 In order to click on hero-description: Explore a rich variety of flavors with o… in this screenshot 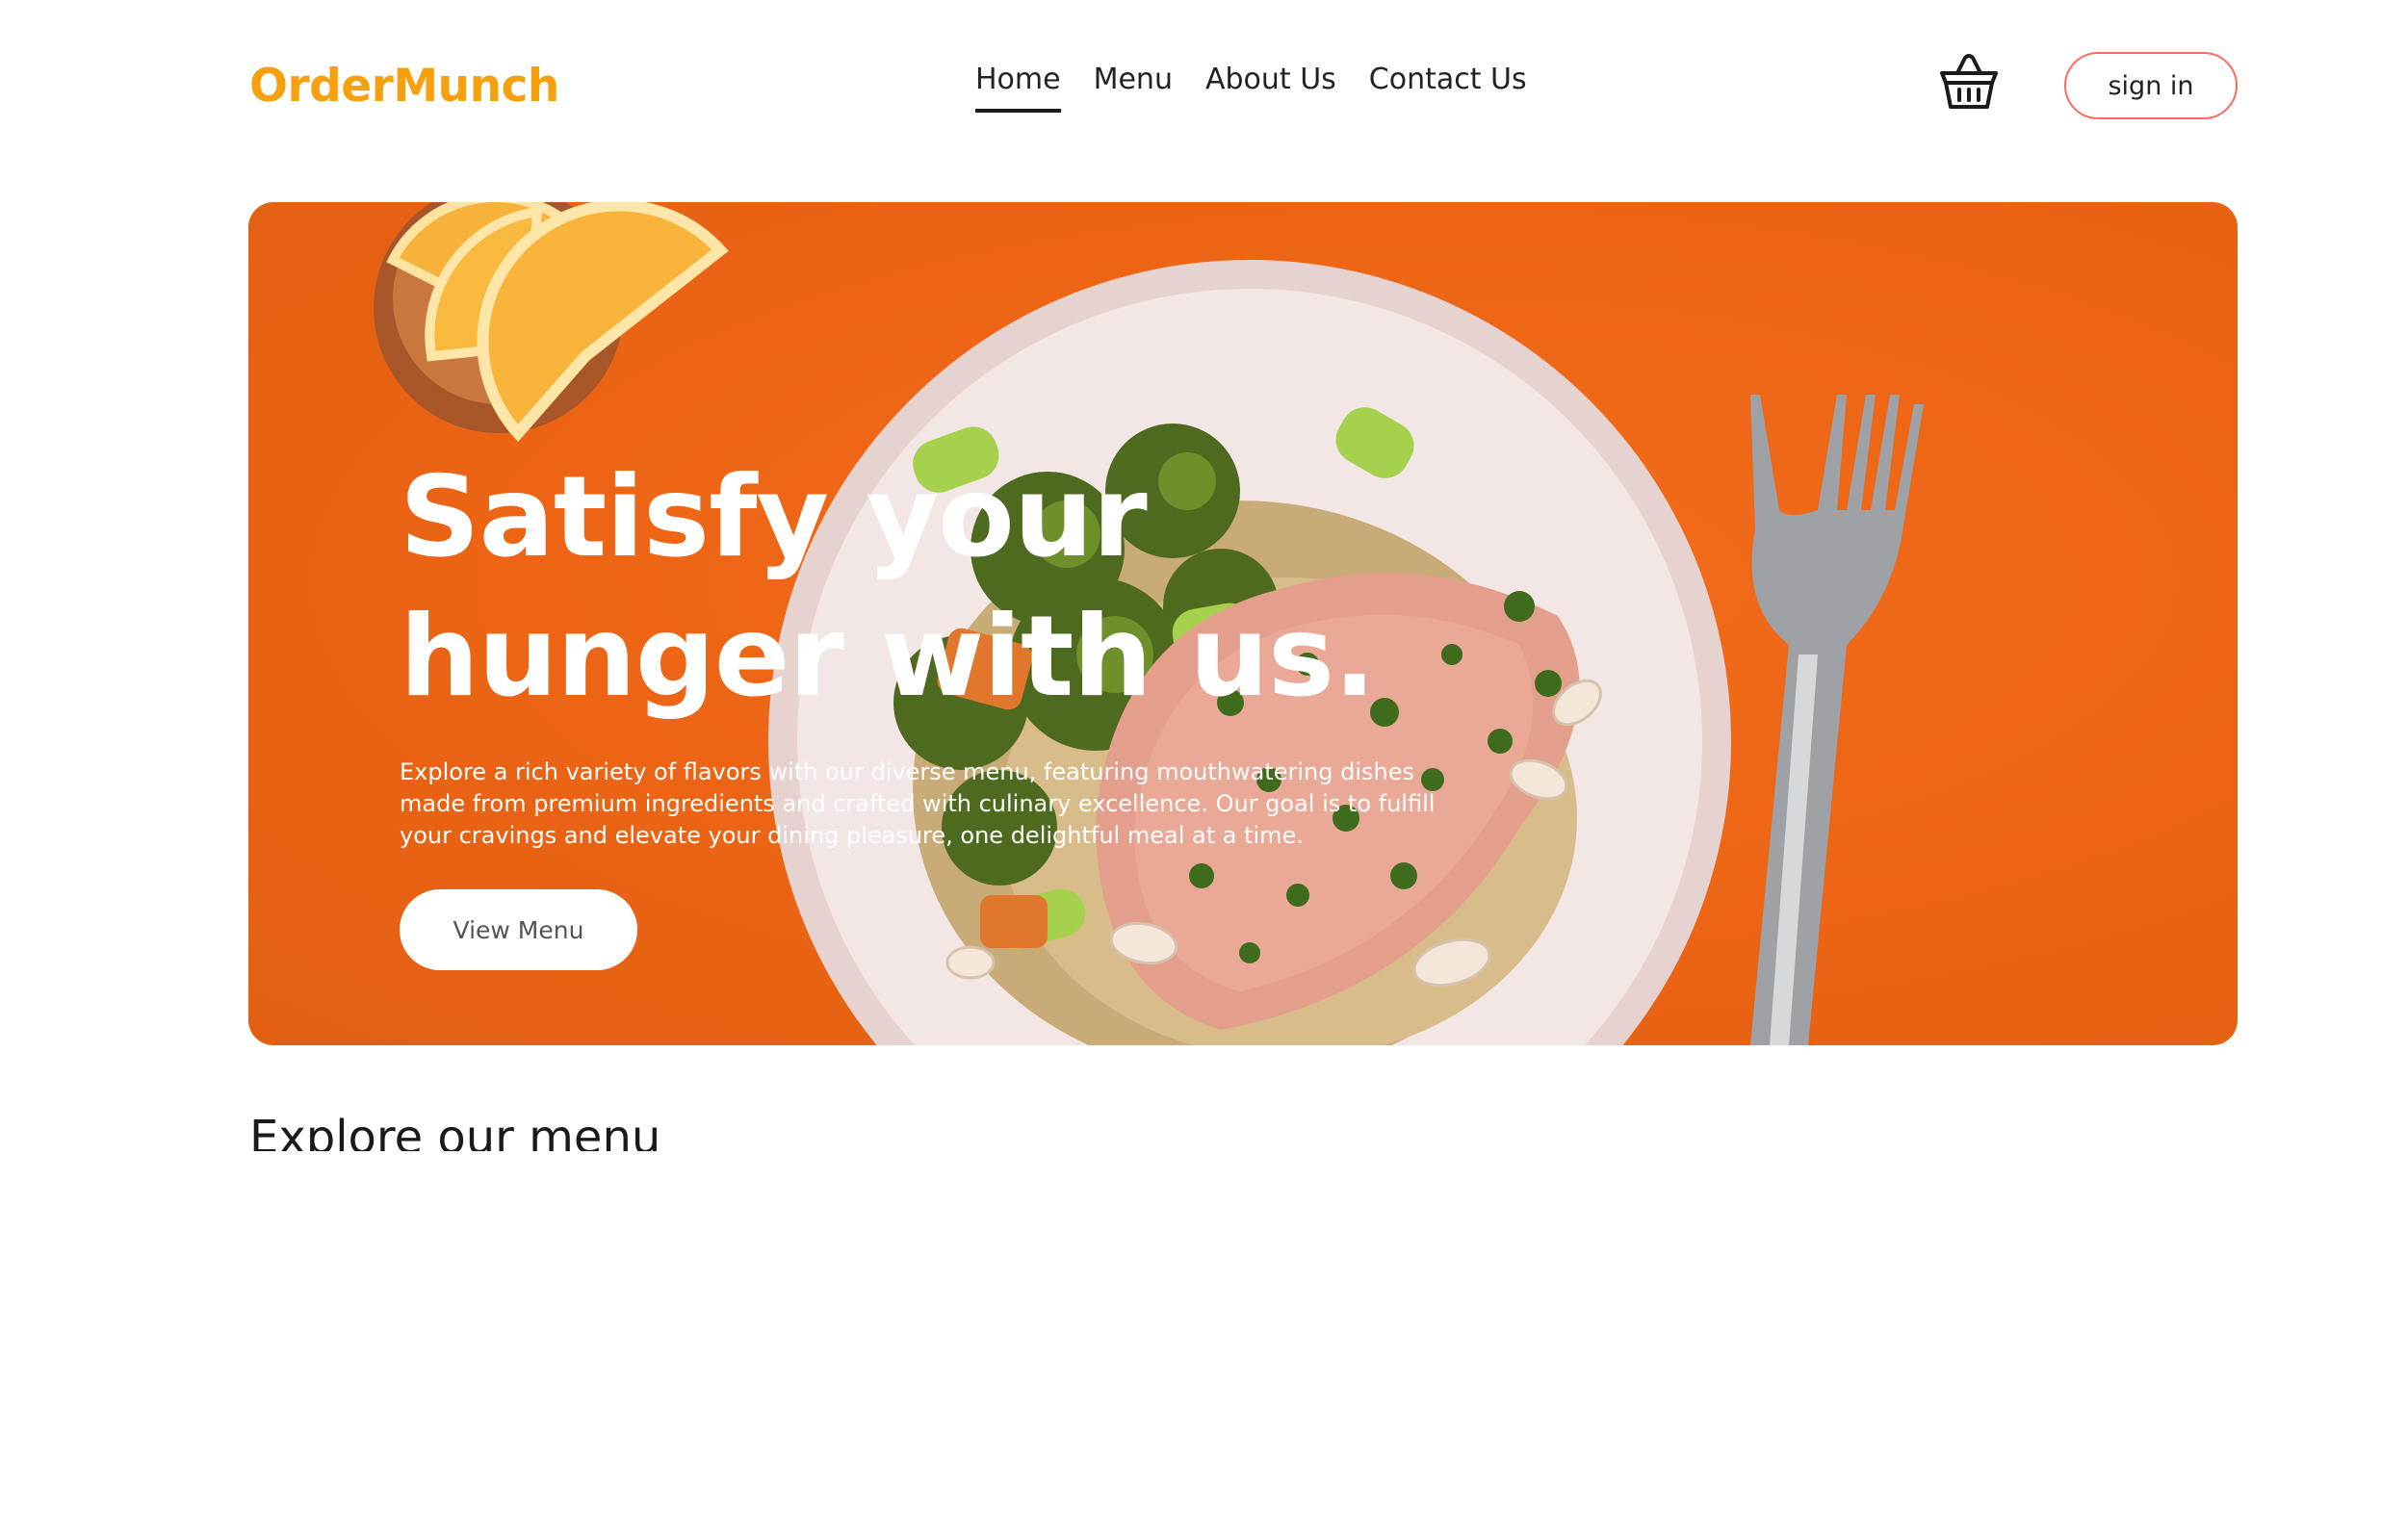, I will do `click(918, 803)`.